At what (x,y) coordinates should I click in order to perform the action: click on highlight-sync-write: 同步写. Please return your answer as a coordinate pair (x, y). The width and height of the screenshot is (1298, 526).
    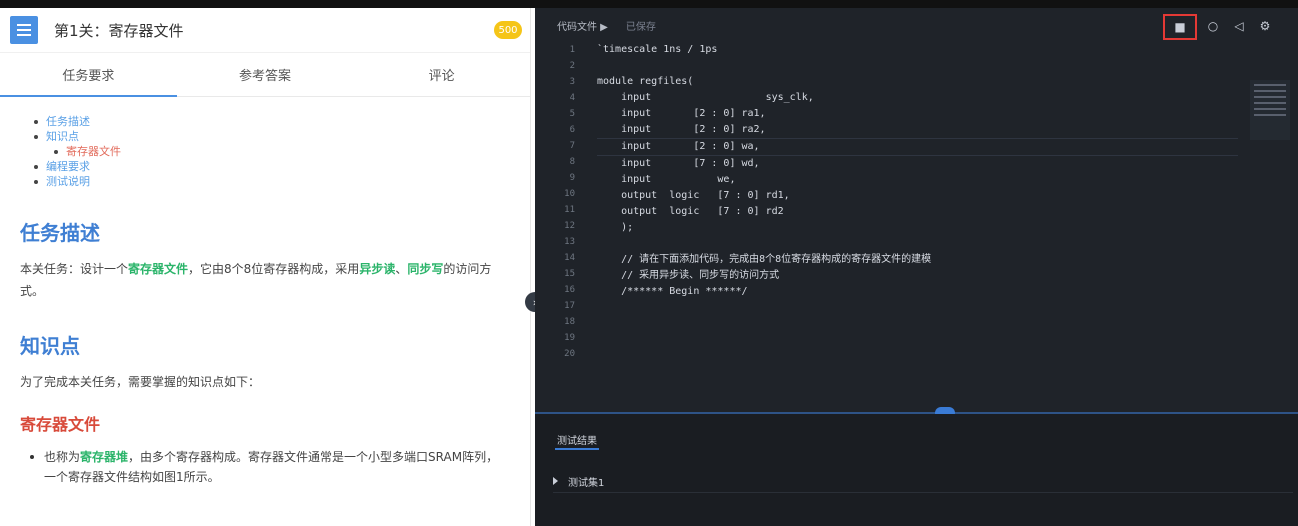
    Looking at the image, I should click on (425, 269).